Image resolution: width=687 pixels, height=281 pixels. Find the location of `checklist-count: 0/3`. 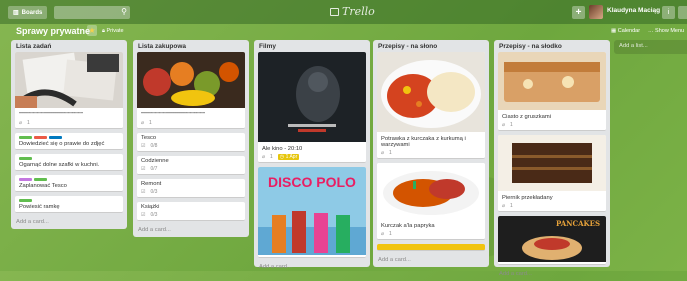

checklist-count: 0/3 is located at coordinates (154, 192).